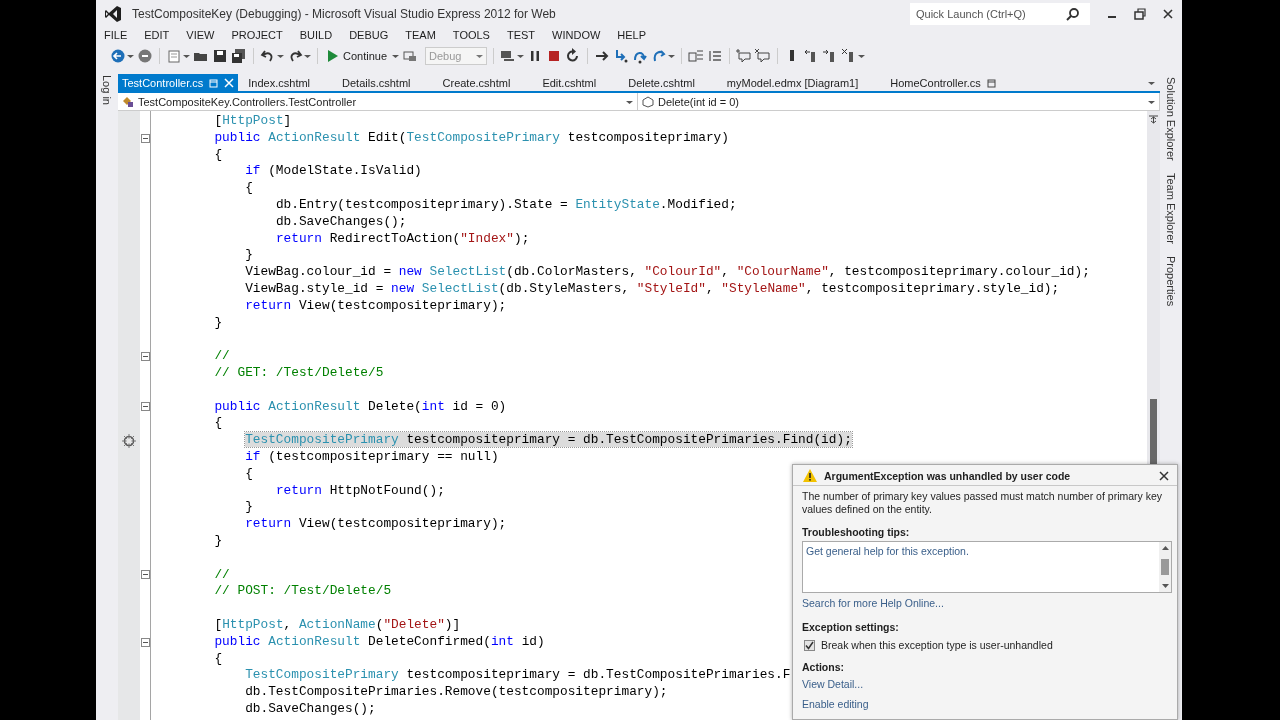 The image size is (1280, 720). What do you see at coordinates (1073, 13) in the screenshot?
I see `search-icon` at bounding box center [1073, 13].